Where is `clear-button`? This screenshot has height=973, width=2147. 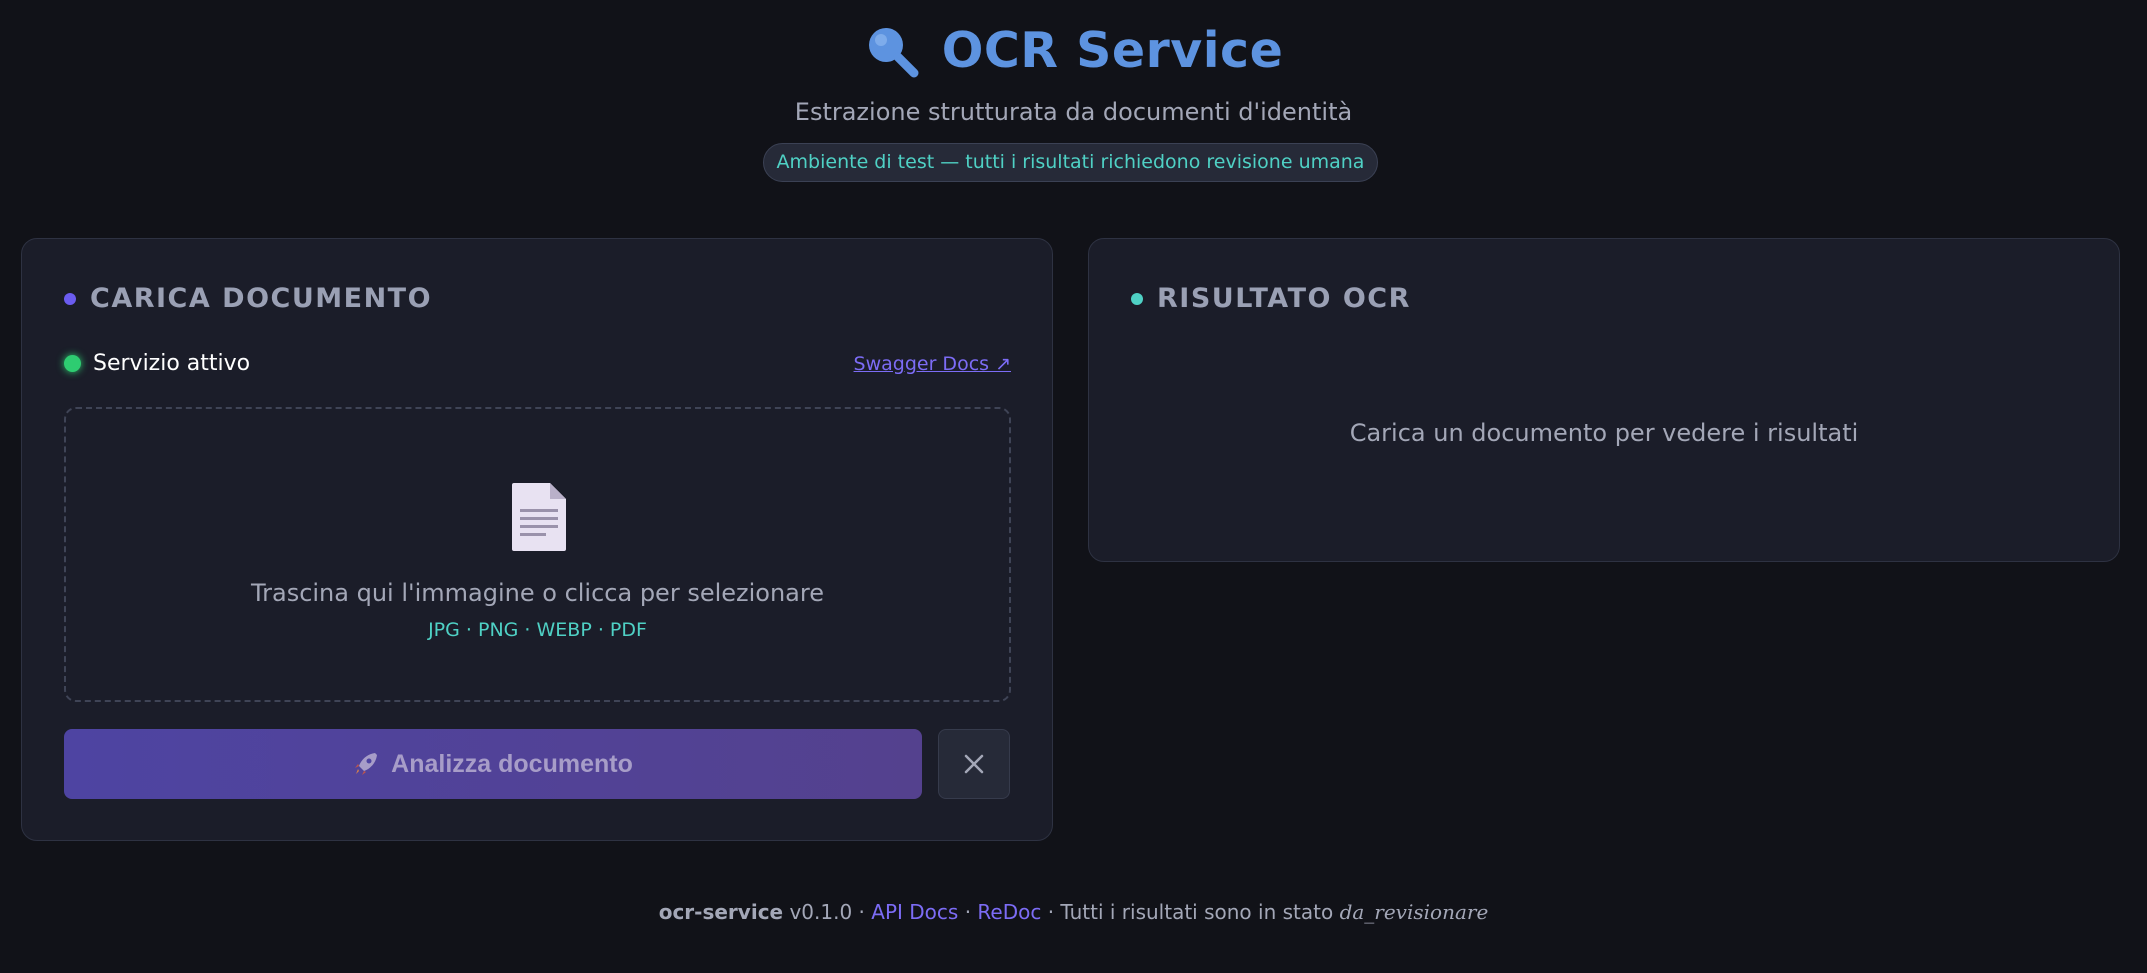 clear-button is located at coordinates (974, 764).